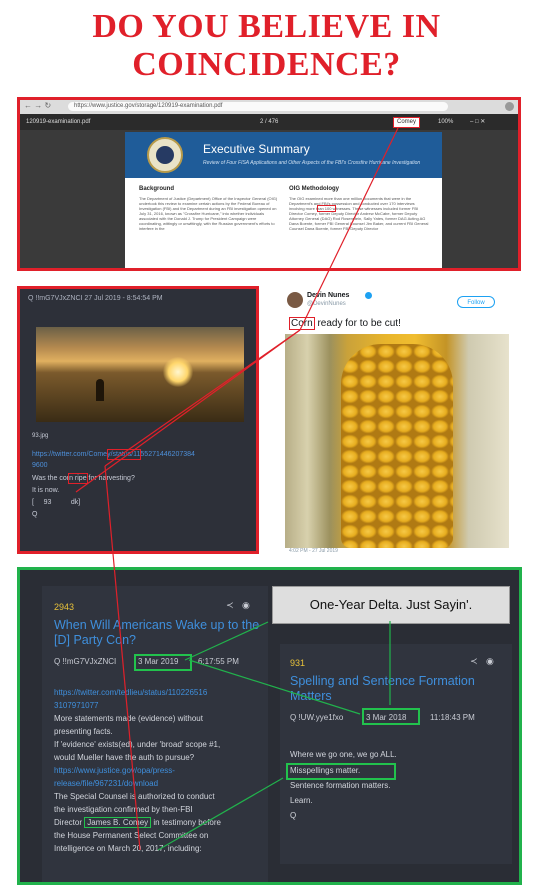  I want to click on red-connector-corn-word, so click(188, 411).